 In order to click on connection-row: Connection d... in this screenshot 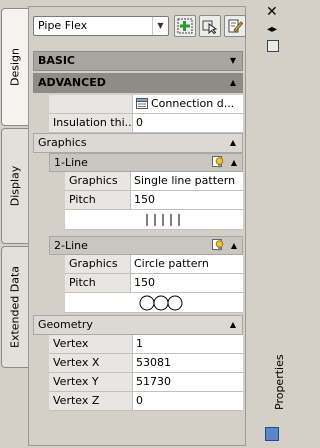, I will do `click(146, 104)`.